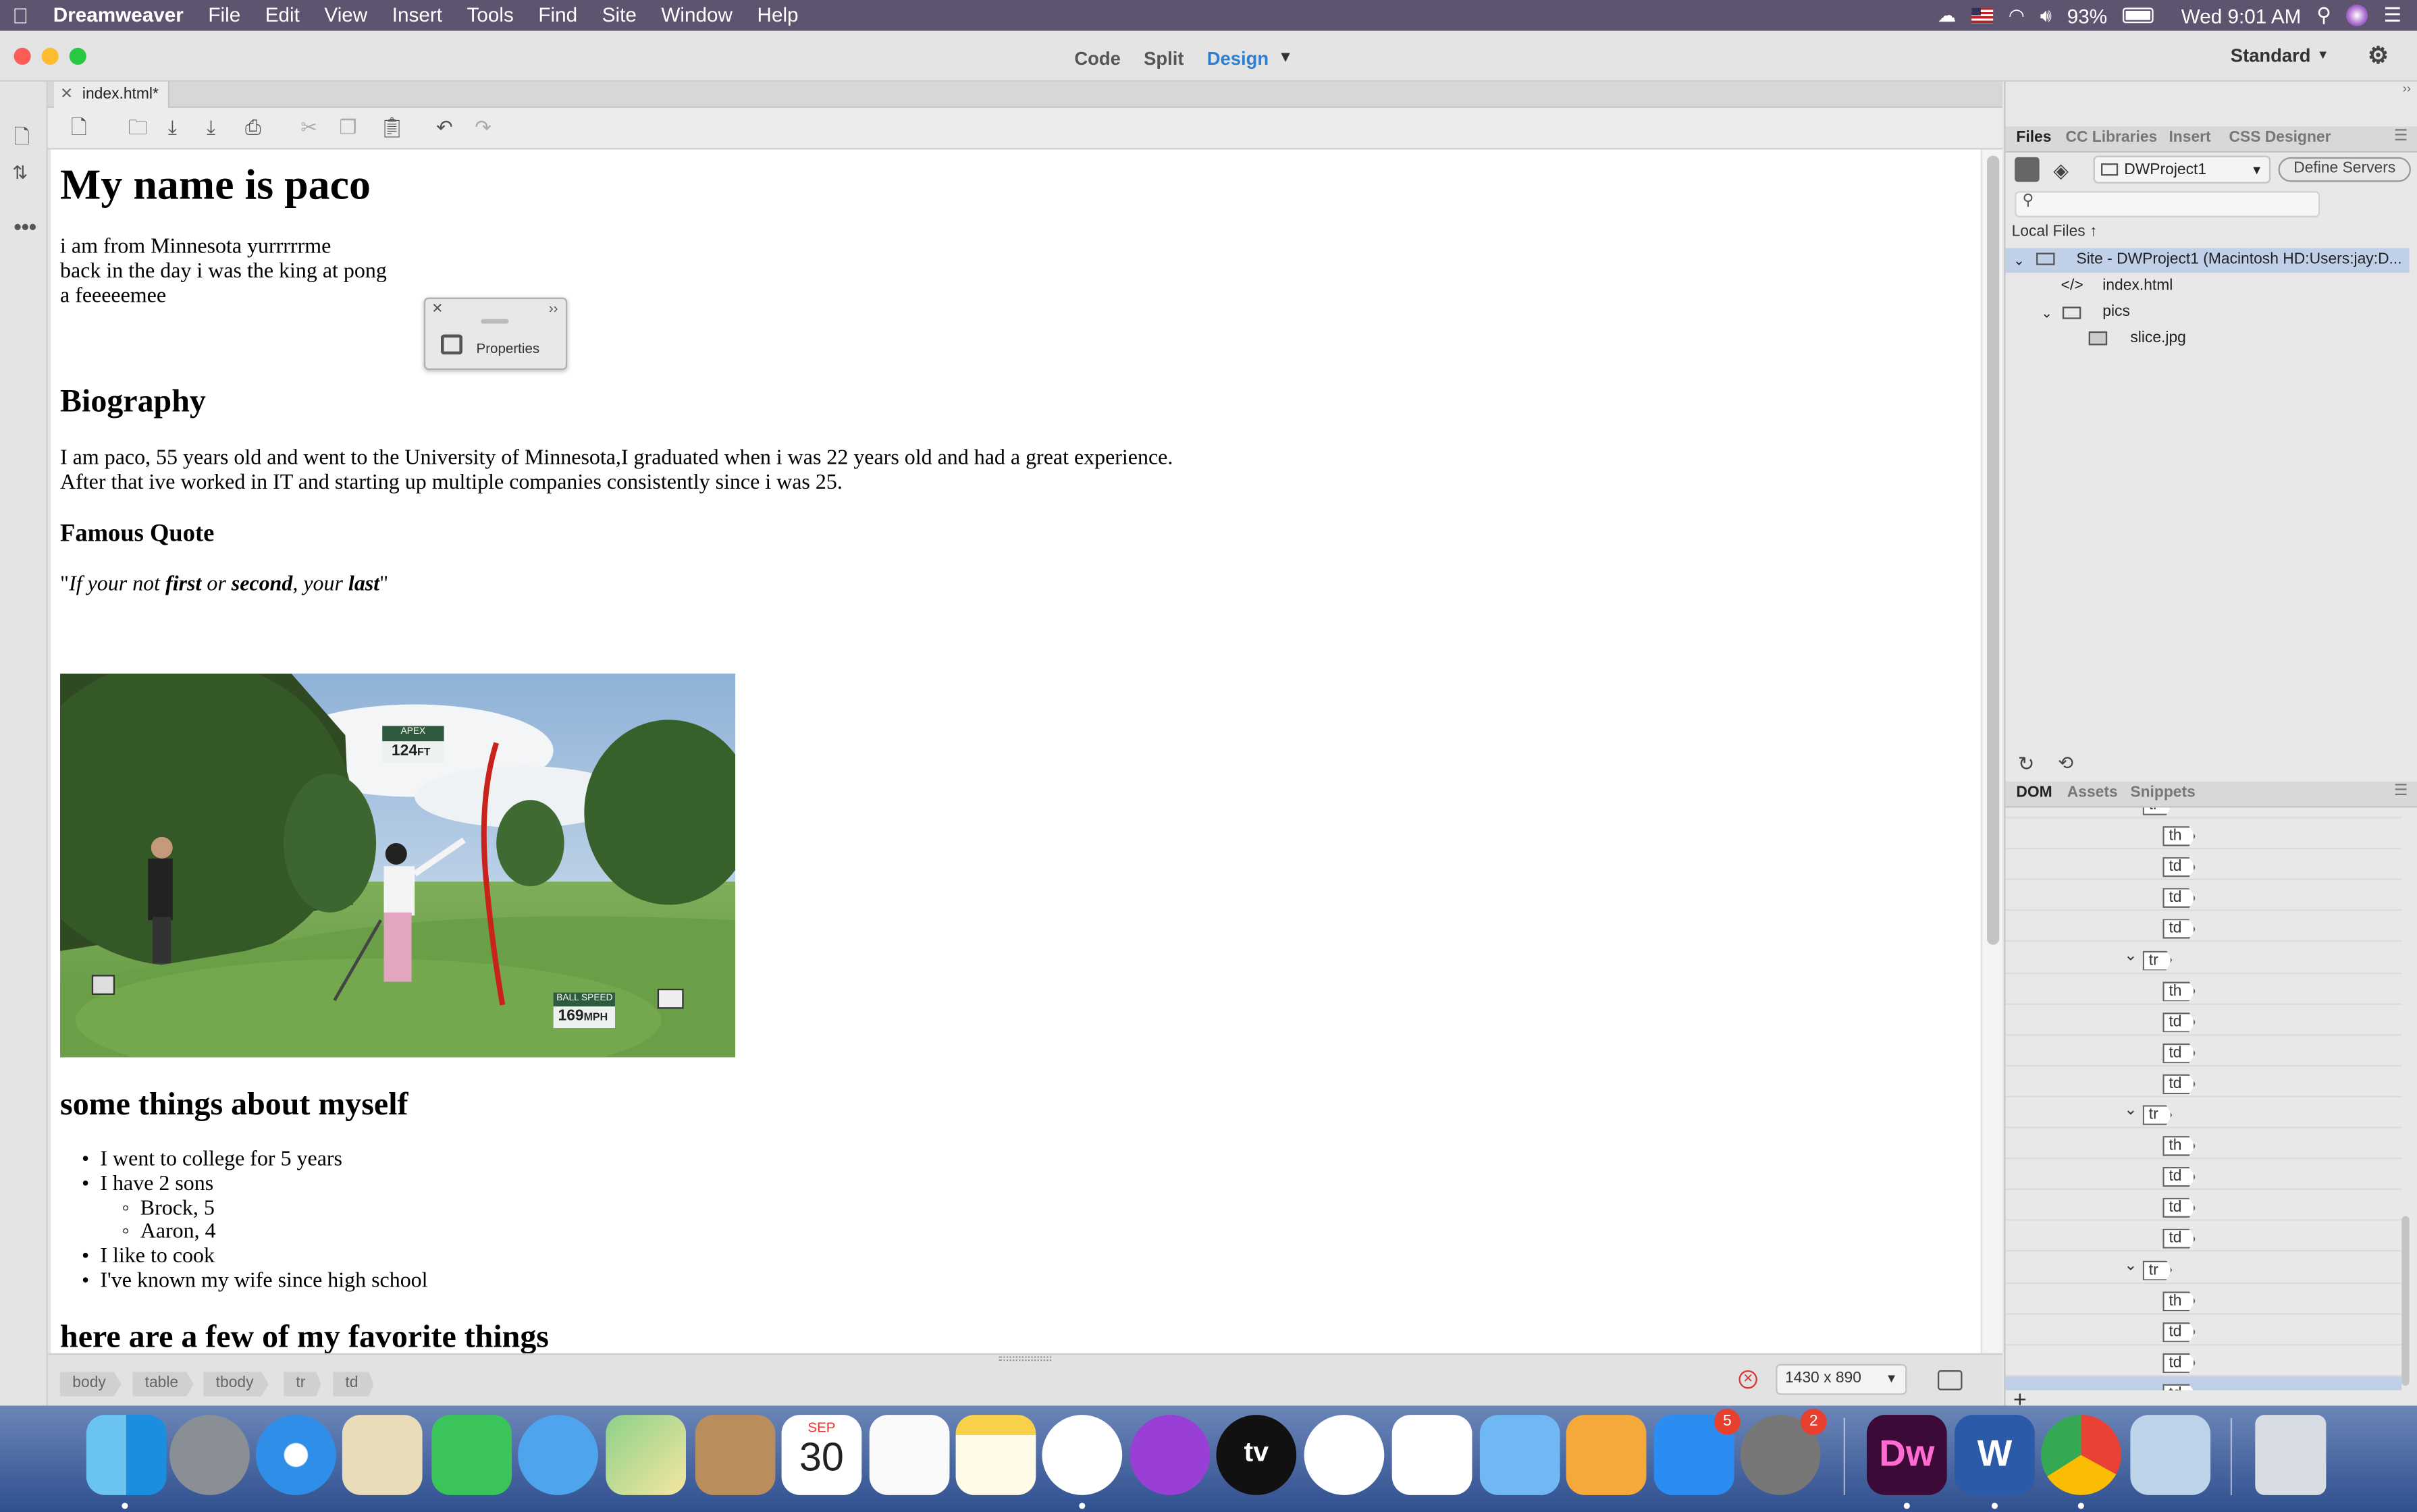 This screenshot has width=2417, height=1512. What do you see at coordinates (225, 15) in the screenshot?
I see `menu-file: File` at bounding box center [225, 15].